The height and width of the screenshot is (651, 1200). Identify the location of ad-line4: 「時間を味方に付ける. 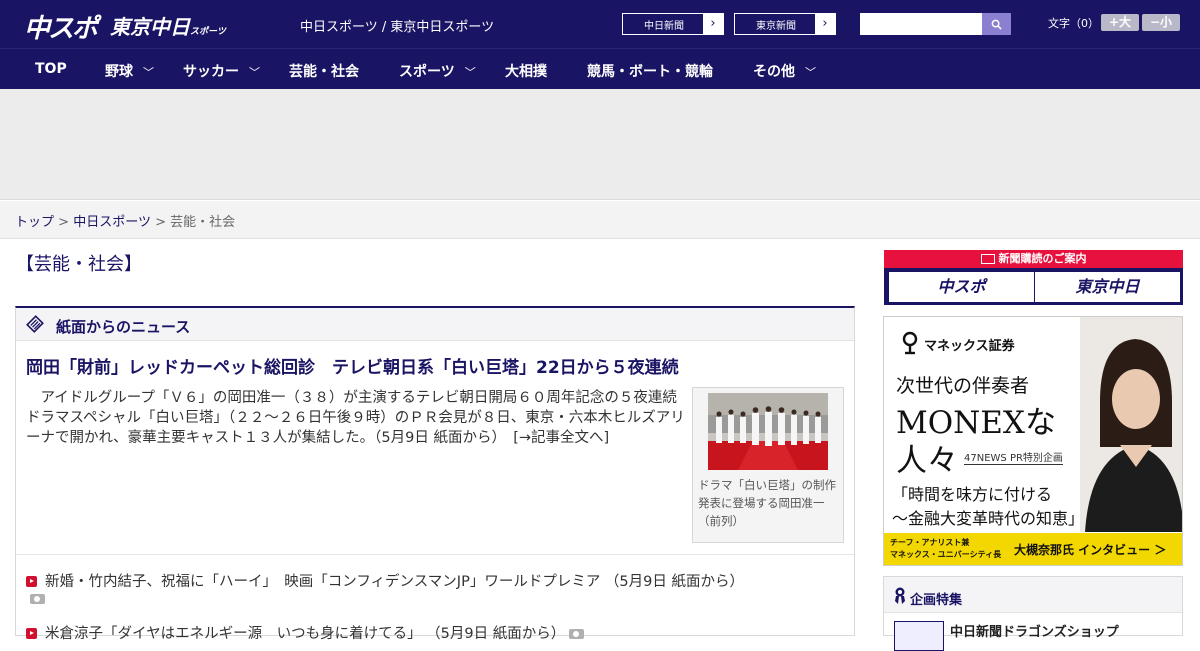
(972, 494).